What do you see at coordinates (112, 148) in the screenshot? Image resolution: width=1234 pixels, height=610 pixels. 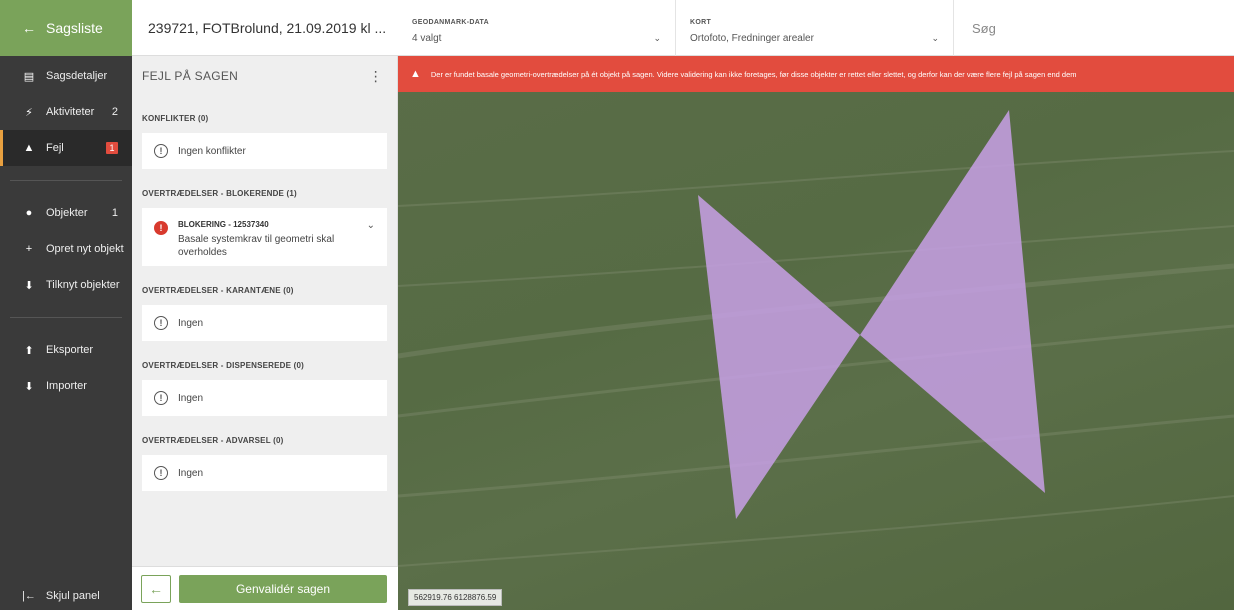 I see `error-count-badge: 1` at bounding box center [112, 148].